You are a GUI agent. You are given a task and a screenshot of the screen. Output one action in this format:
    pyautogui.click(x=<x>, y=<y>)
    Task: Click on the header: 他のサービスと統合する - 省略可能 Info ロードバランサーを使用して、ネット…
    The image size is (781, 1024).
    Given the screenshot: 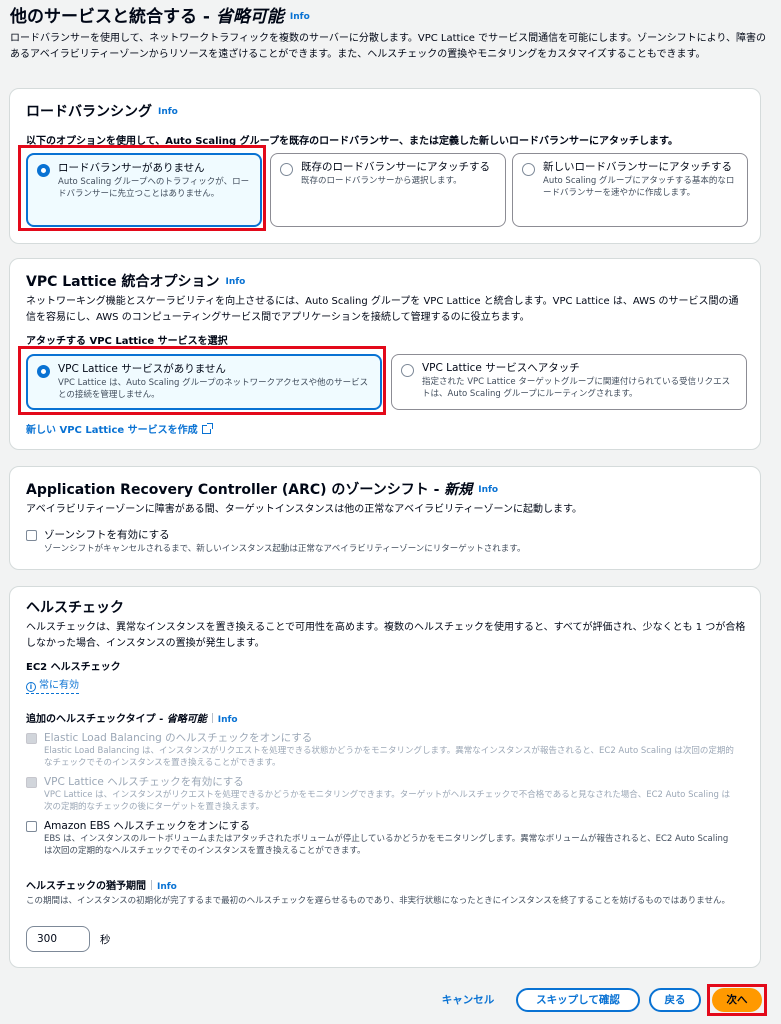 What is the action you would take?
    pyautogui.click(x=390, y=34)
    